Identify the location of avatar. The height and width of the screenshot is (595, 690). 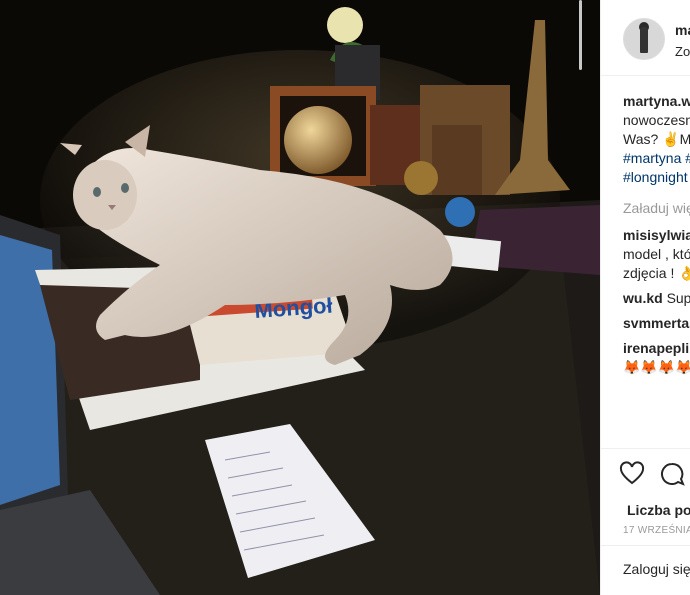
(644, 39).